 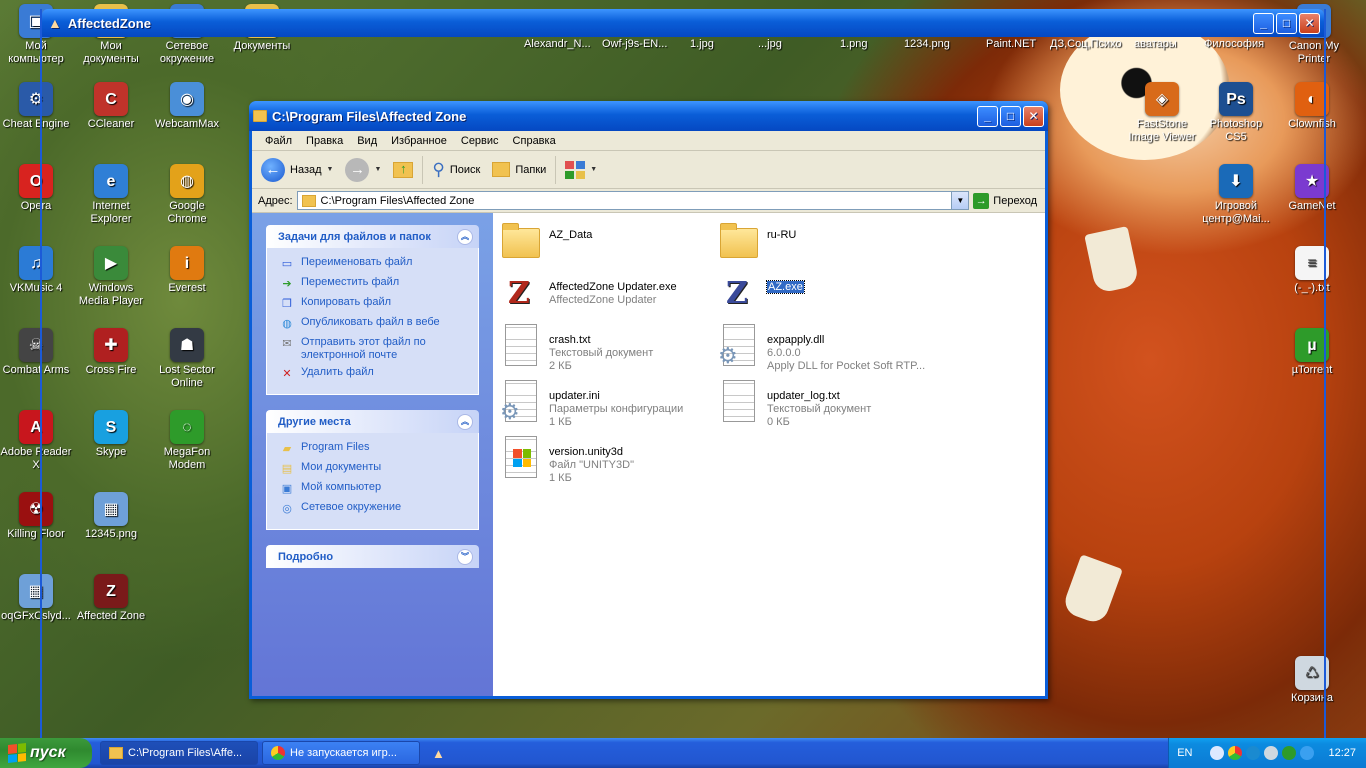 I want to click on file-item: AZ_Data, so click(x=604, y=243).